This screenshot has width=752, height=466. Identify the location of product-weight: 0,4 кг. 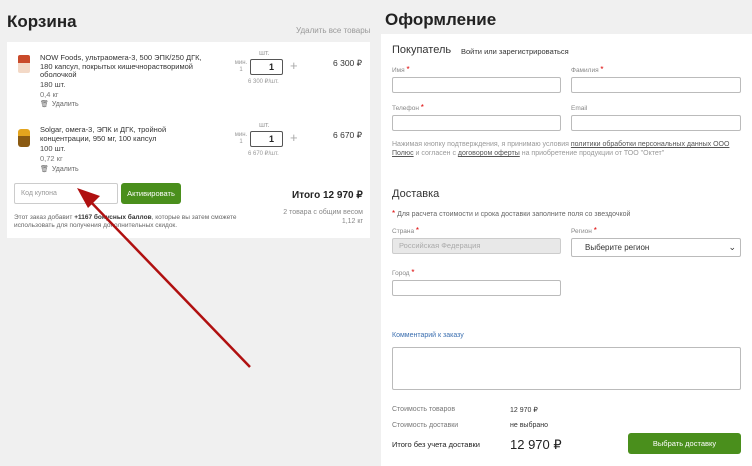
(49, 94).